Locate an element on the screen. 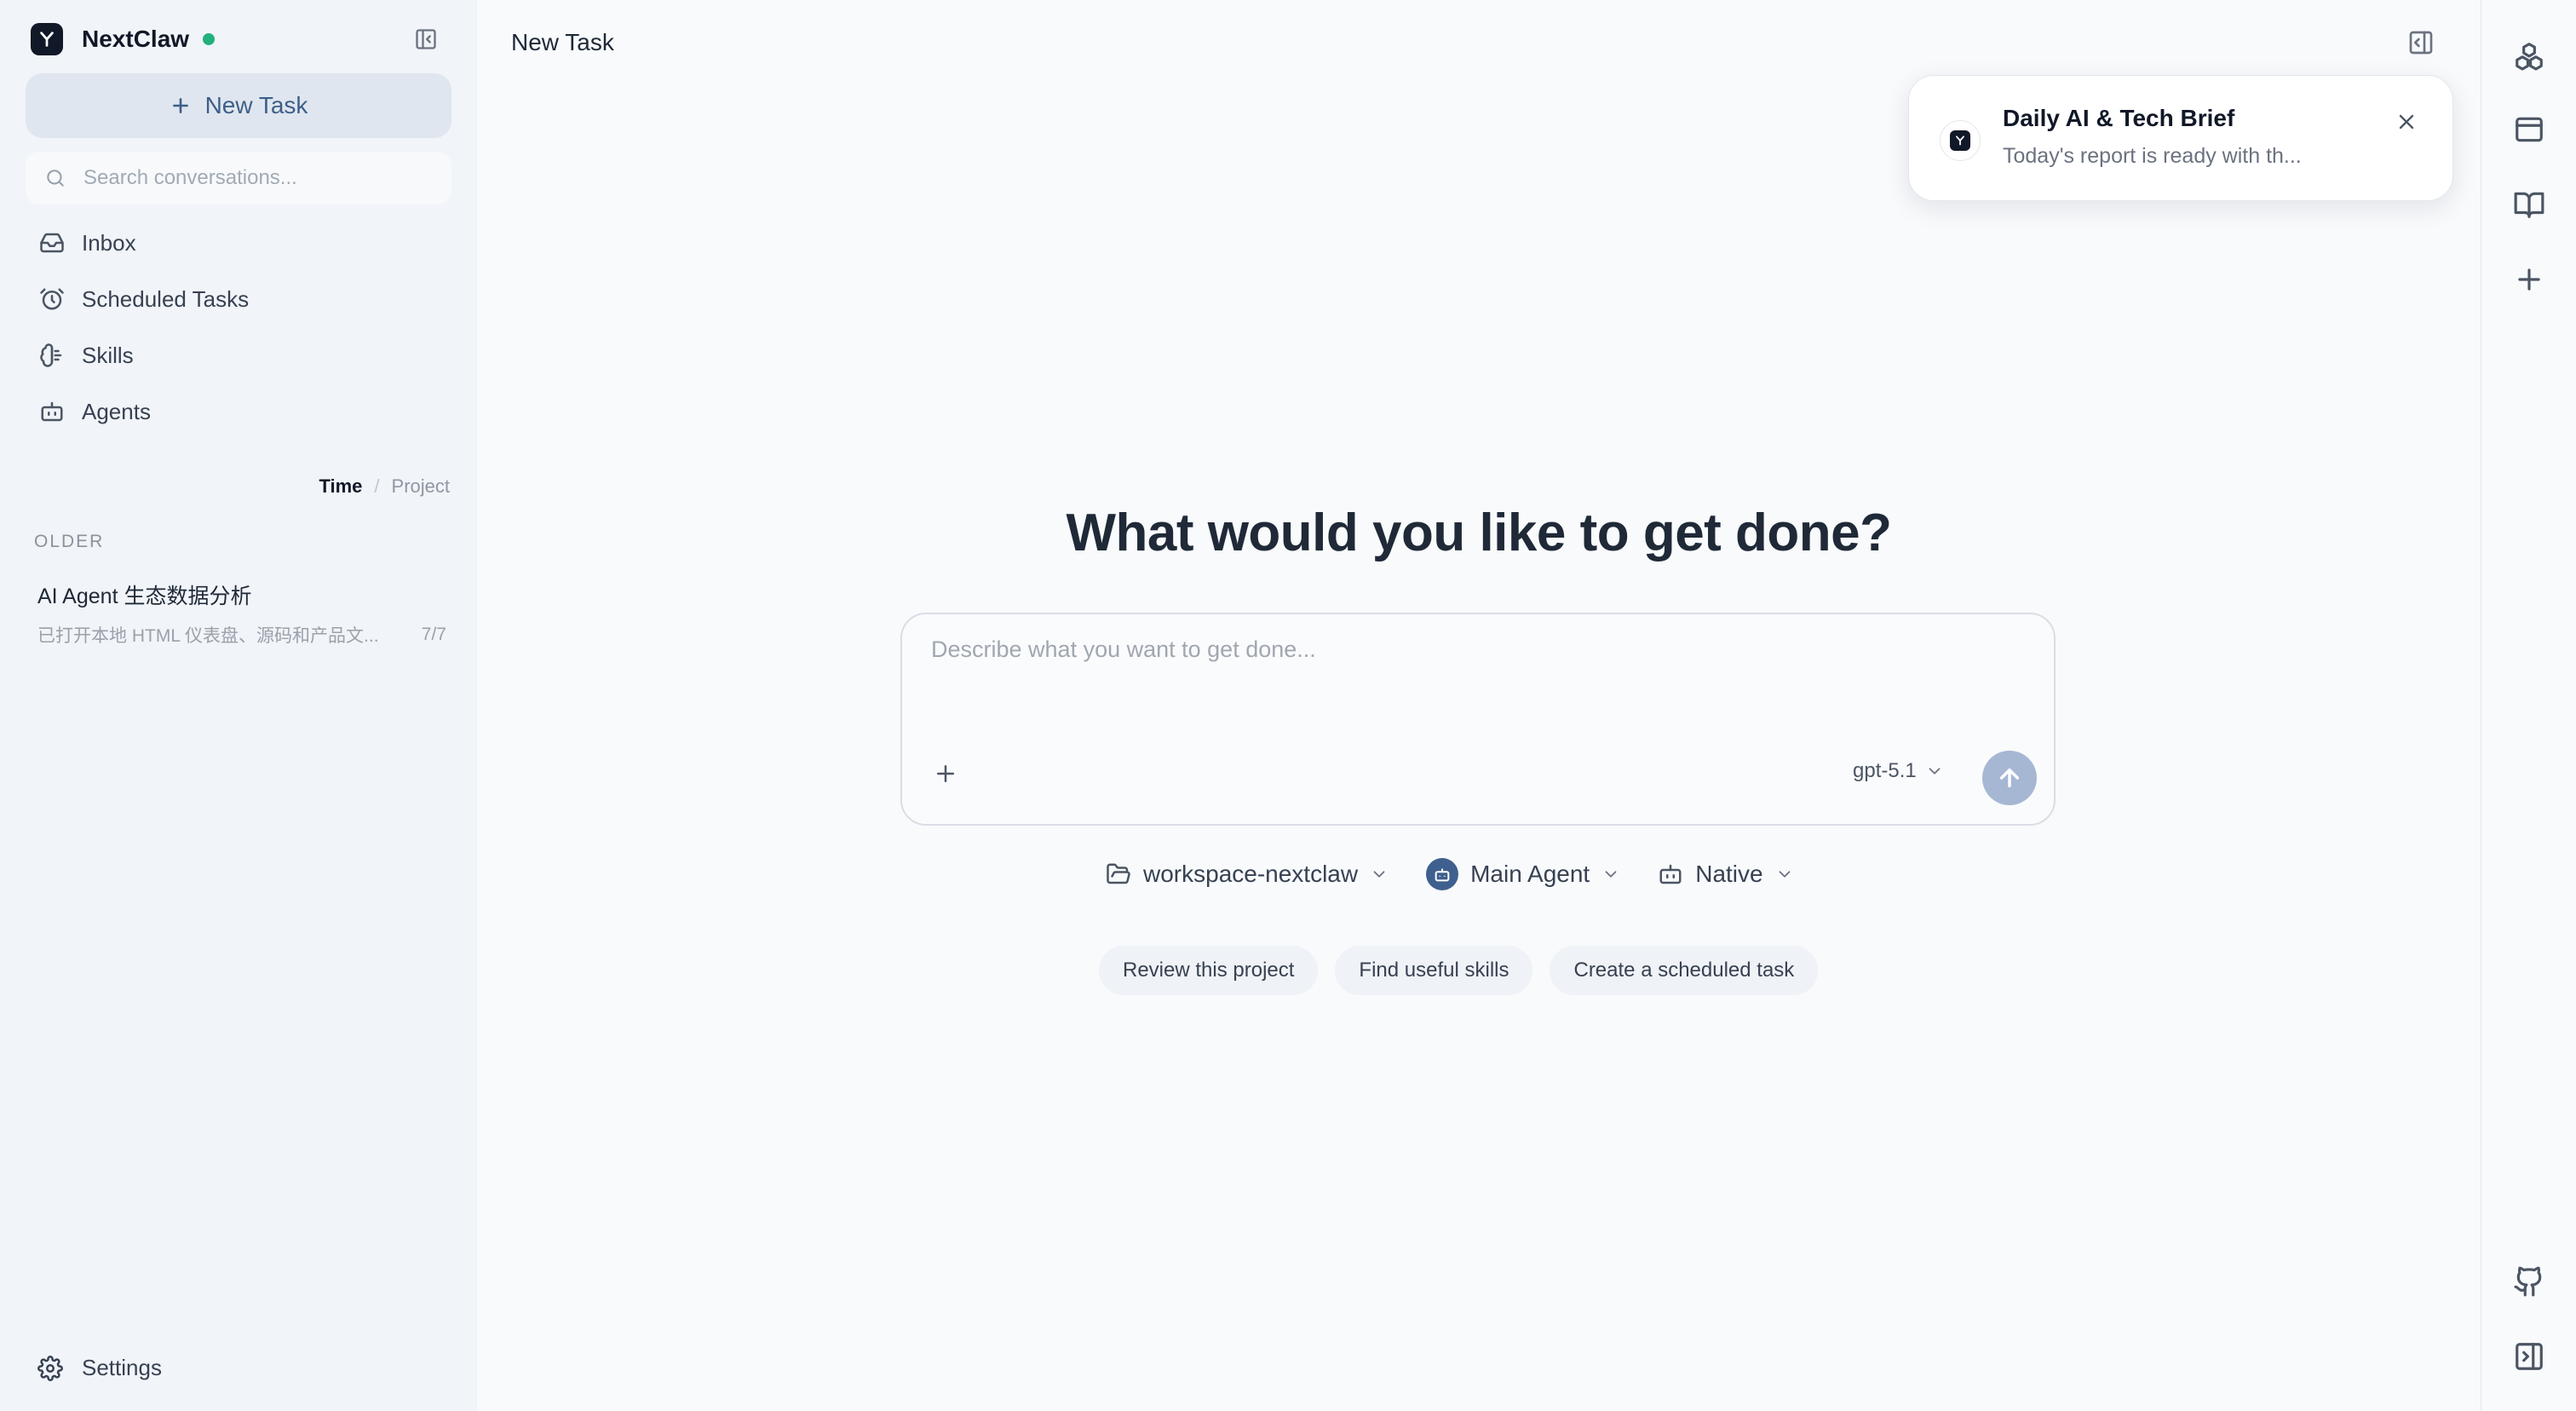  search-icon is located at coordinates (55, 178).